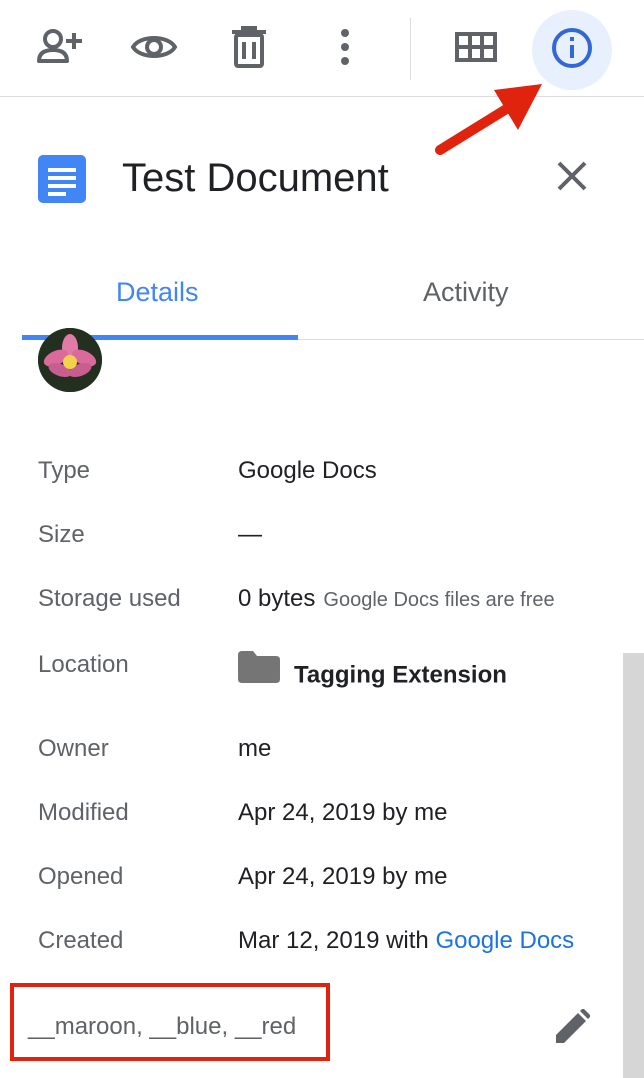 This screenshot has height=1078, width=644. Describe the element at coordinates (83, 812) in the screenshot. I see `modified-label: Modified` at that location.